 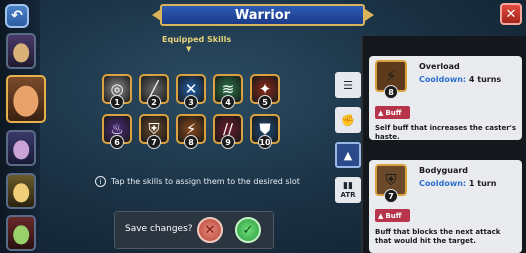 I want to click on warrior-face-icon, so click(x=26, y=101).